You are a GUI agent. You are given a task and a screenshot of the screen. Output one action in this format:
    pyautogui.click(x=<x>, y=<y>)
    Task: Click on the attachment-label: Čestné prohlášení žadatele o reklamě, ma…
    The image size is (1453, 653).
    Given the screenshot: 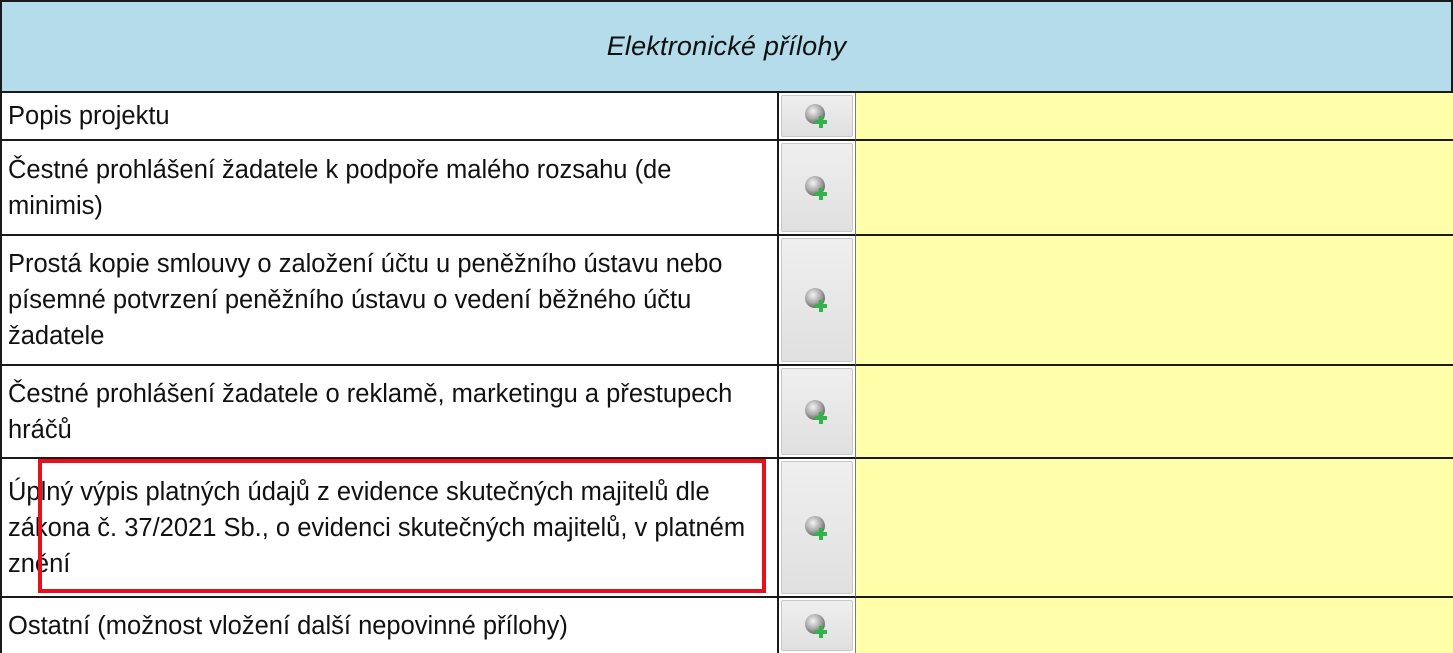 What is the action you would take?
    pyautogui.click(x=389, y=412)
    